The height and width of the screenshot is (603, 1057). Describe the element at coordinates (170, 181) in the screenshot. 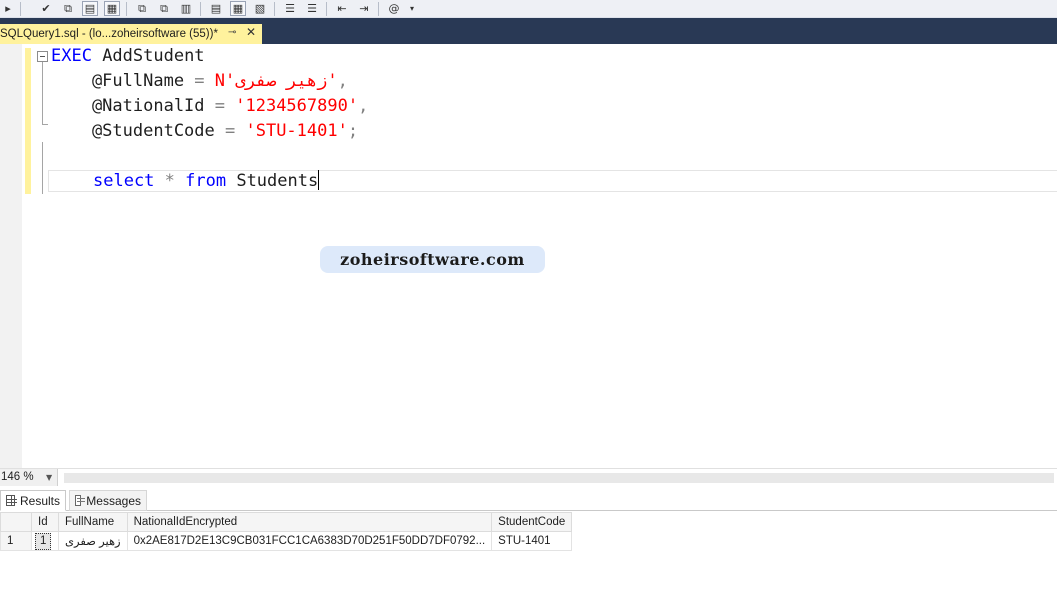

I see `operator-star: *` at that location.